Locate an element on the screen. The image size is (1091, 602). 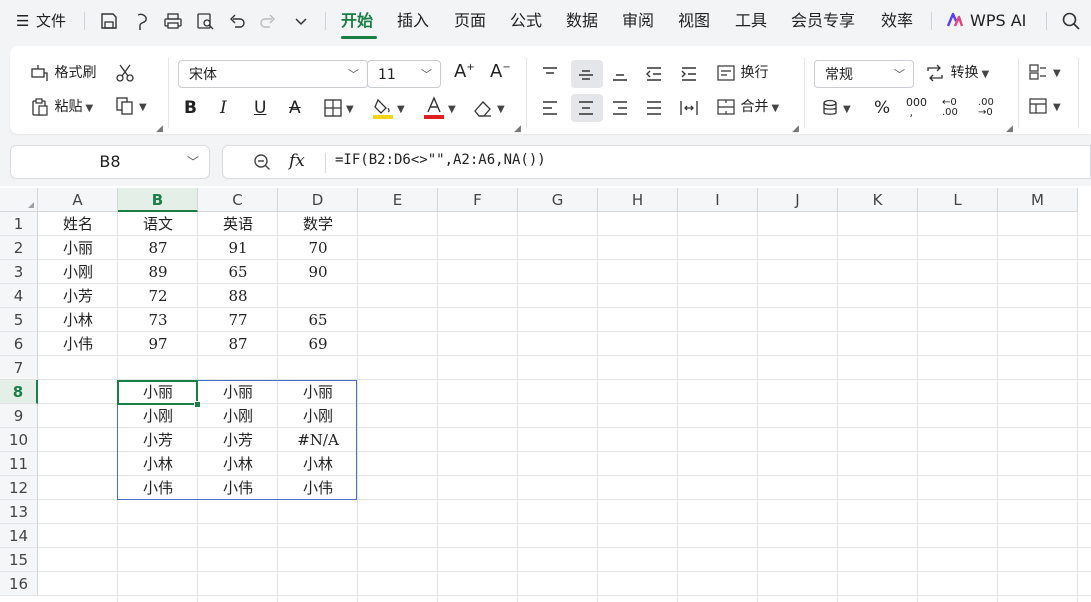
tab-insert: 插入 is located at coordinates (413, 21).